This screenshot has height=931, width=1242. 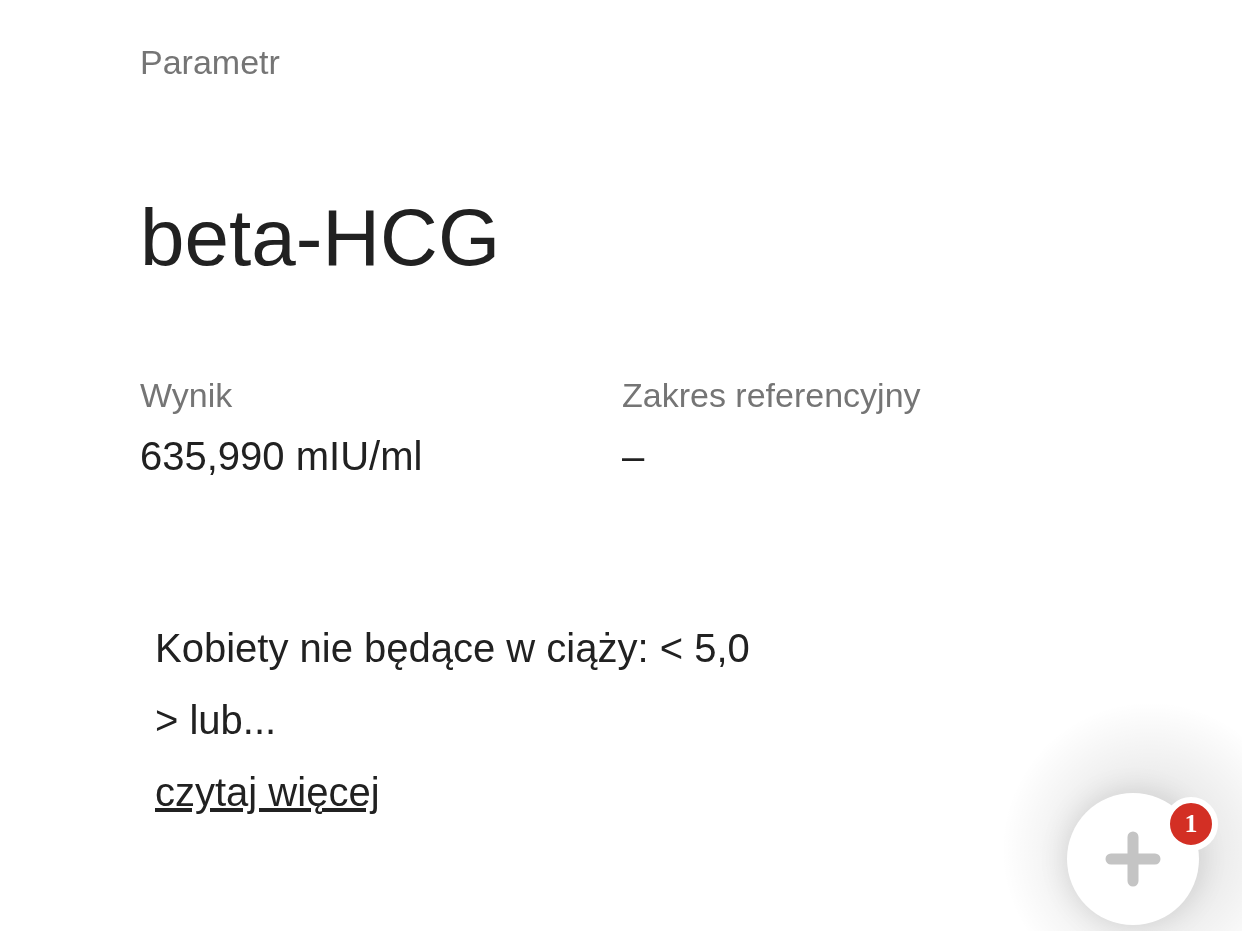 I want to click on field-label: Wynik, so click(x=187, y=395).